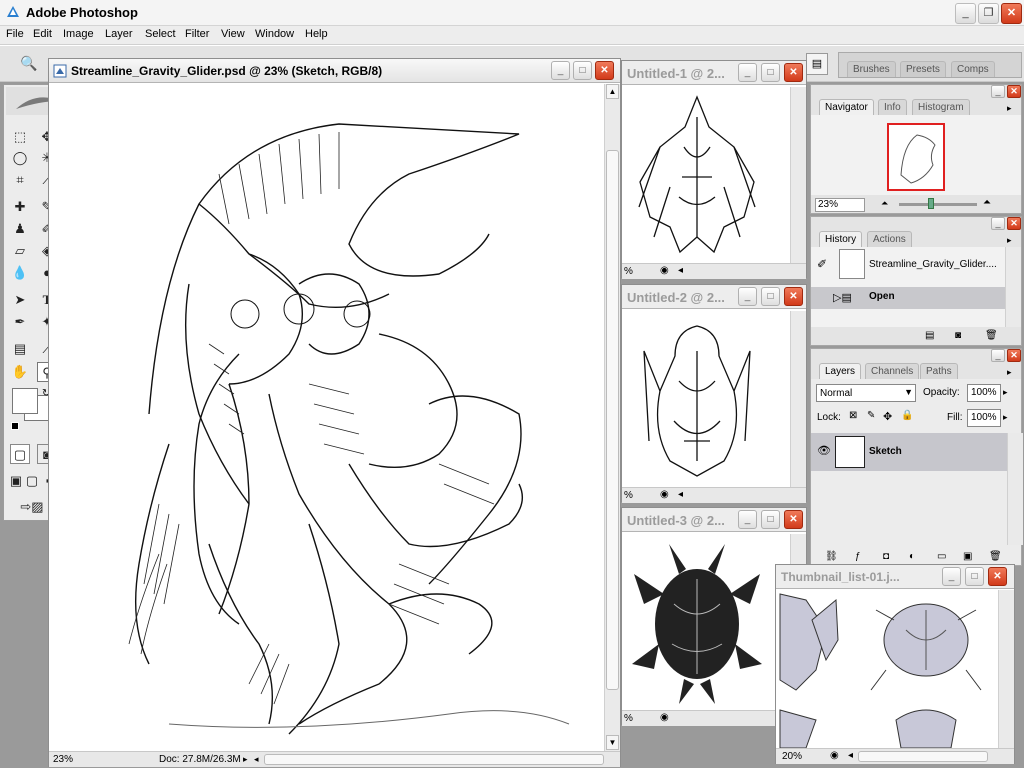  Describe the element at coordinates (822, 264) in the screenshot. I see `history-brush-source-icon: ✐` at that location.